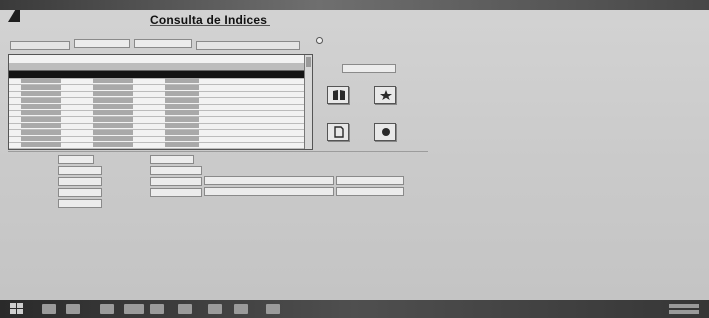 The width and height of the screenshot is (709, 318). What do you see at coordinates (308, 62) in the screenshot?
I see `grid-scroll-thumb` at bounding box center [308, 62].